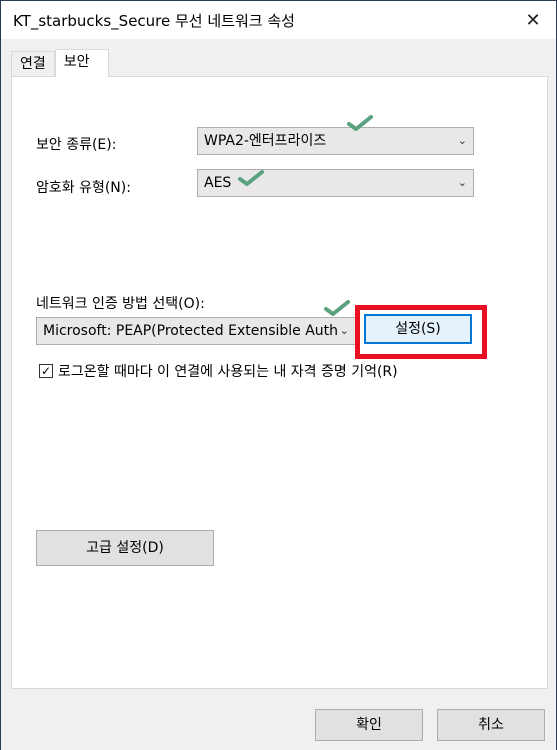  Describe the element at coordinates (81, 63) in the screenshot. I see `tab-security: 보안` at that location.